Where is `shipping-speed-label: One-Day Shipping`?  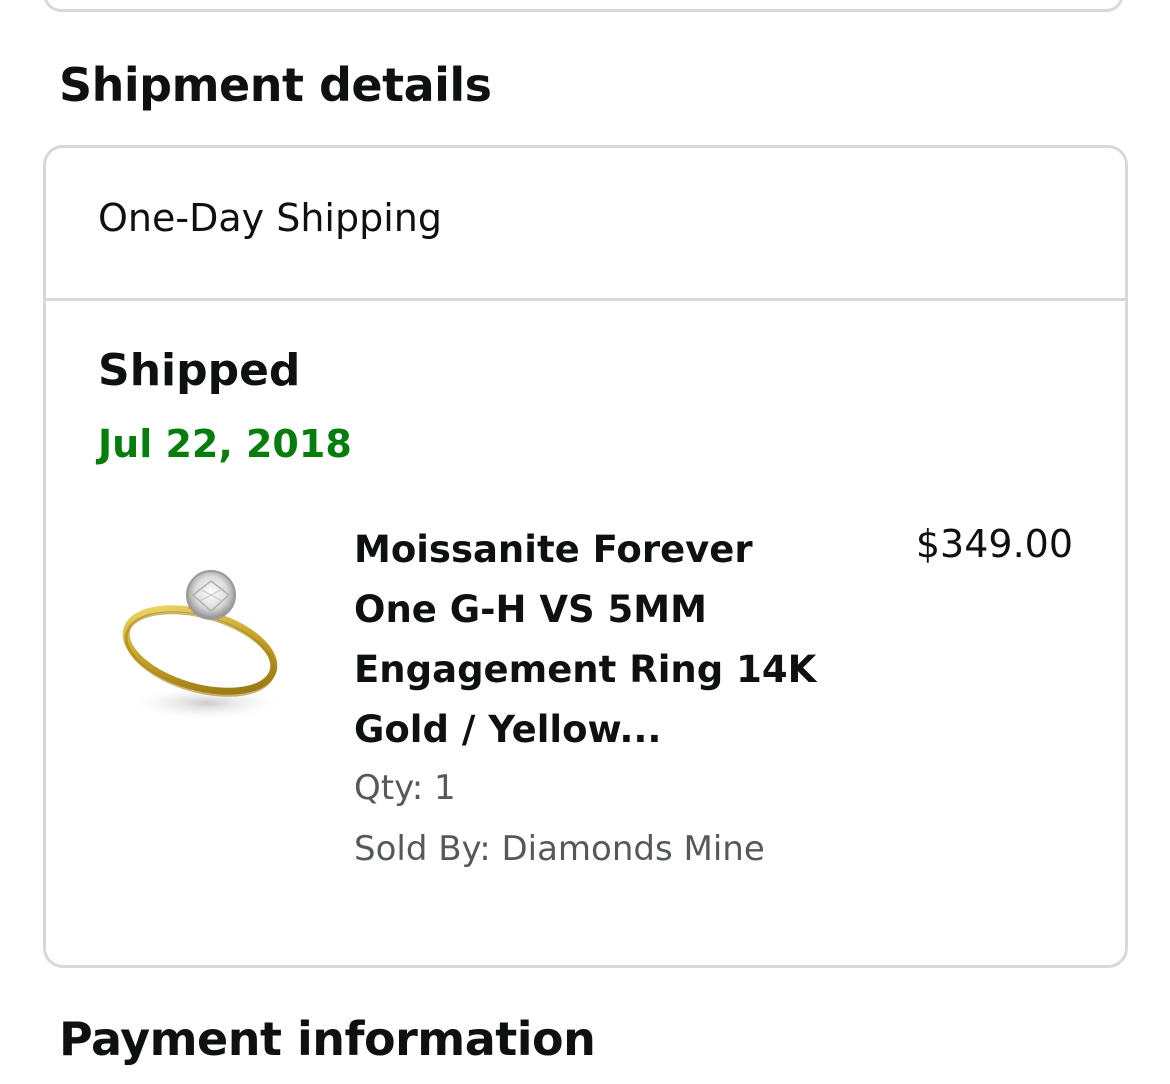
shipping-speed-label: One-Day Shipping is located at coordinates (270, 218).